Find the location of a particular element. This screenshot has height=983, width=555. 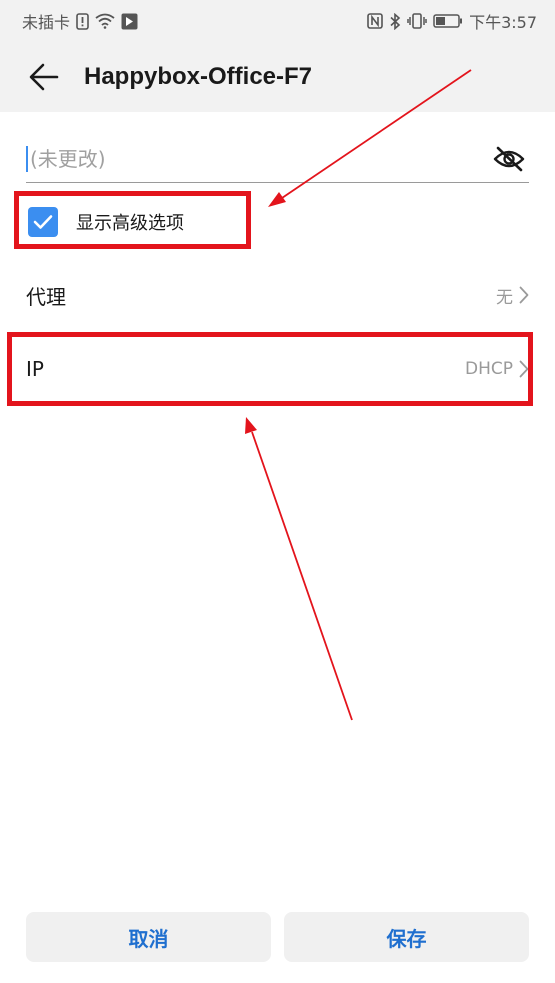

proxy-value-wrap: 无 is located at coordinates (512, 295).